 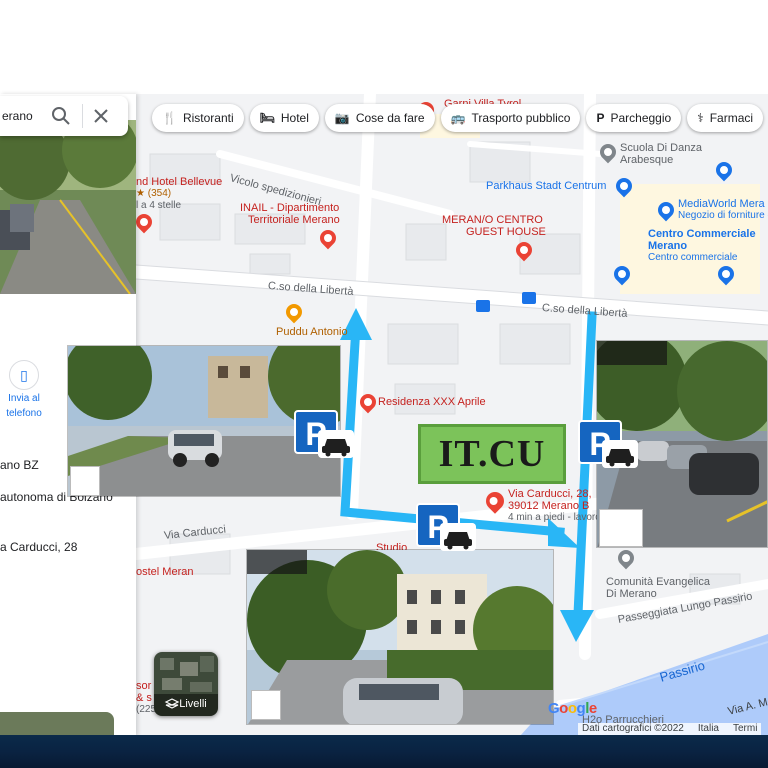 What do you see at coordinates (432, 402) in the screenshot?
I see `poi-residenza: Residenza XXX Aprile` at bounding box center [432, 402].